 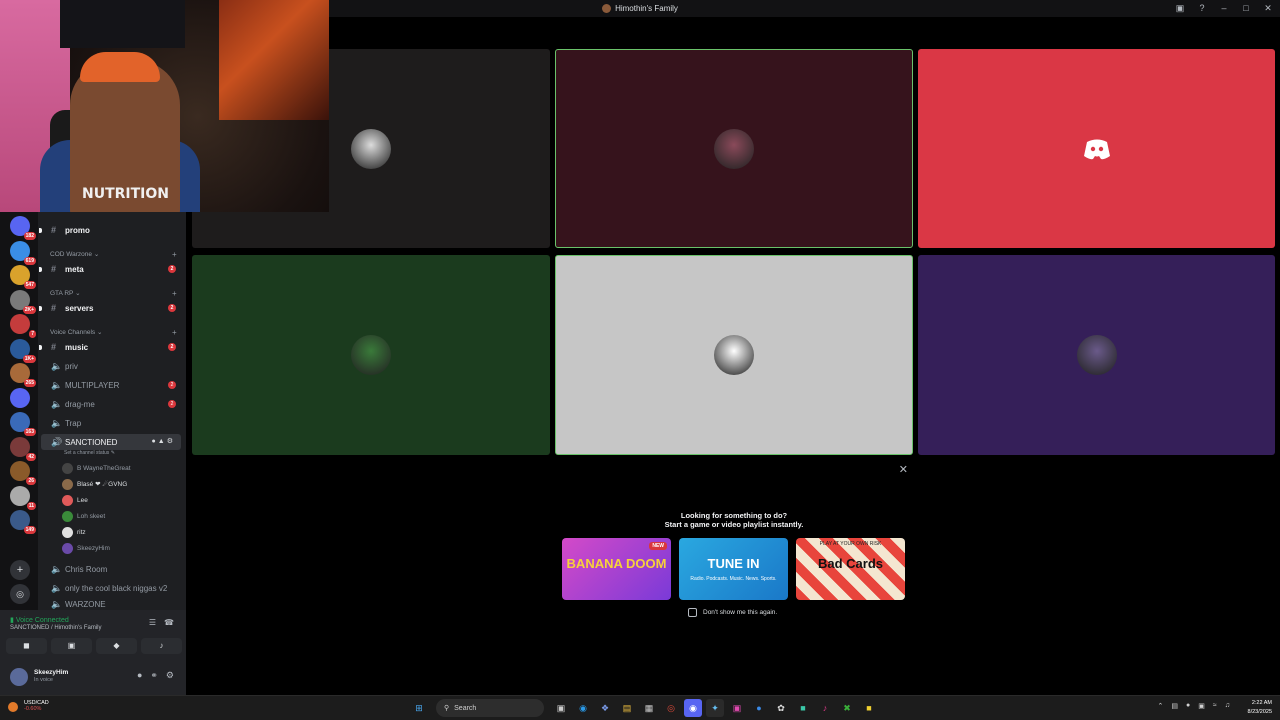 I want to click on app2-icon: ■, so click(x=803, y=708).